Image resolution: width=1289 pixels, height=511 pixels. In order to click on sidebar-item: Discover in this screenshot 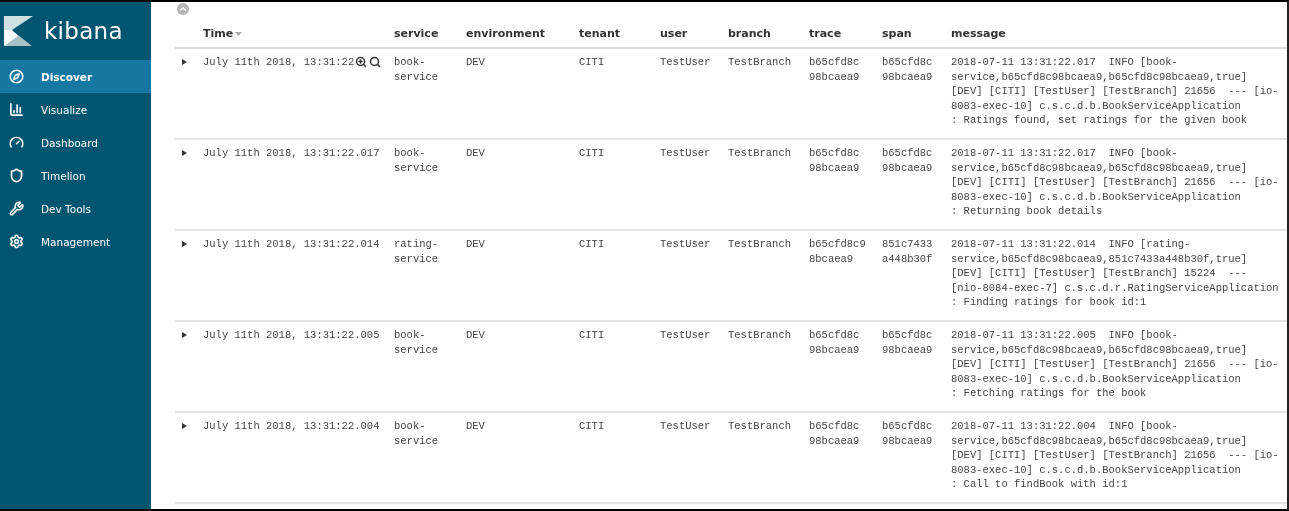, I will do `click(75, 76)`.